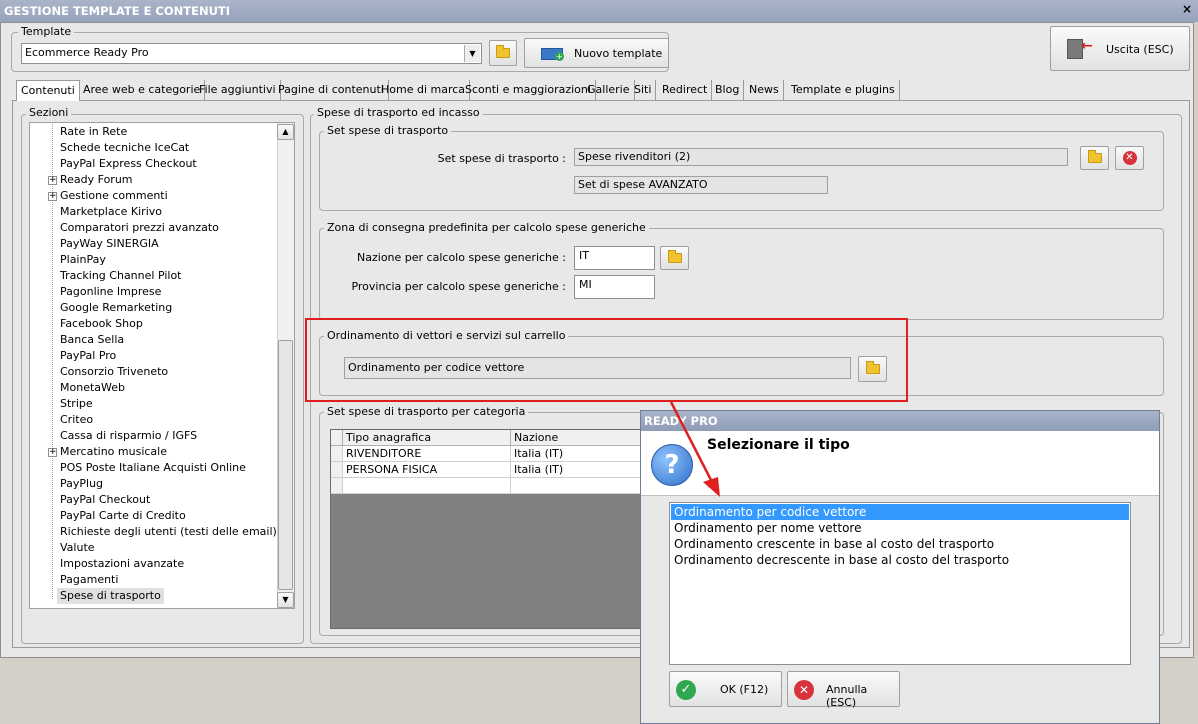  What do you see at coordinates (711, 487) in the screenshot?
I see `arrowhead` at bounding box center [711, 487].